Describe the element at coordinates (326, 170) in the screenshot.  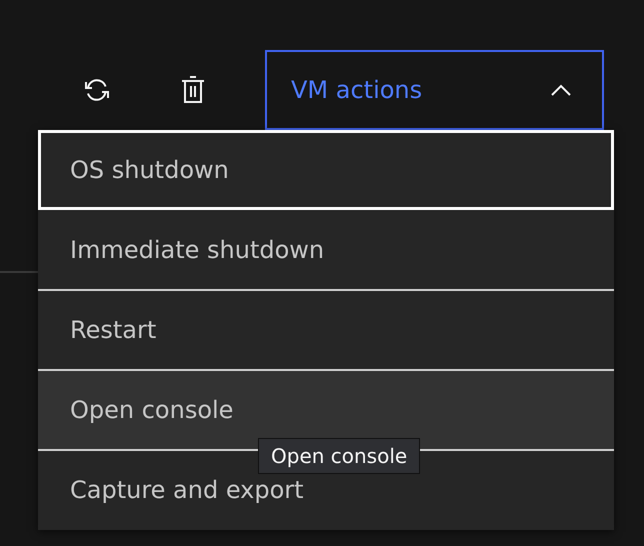
I see `menu-item: OS shutdown` at that location.